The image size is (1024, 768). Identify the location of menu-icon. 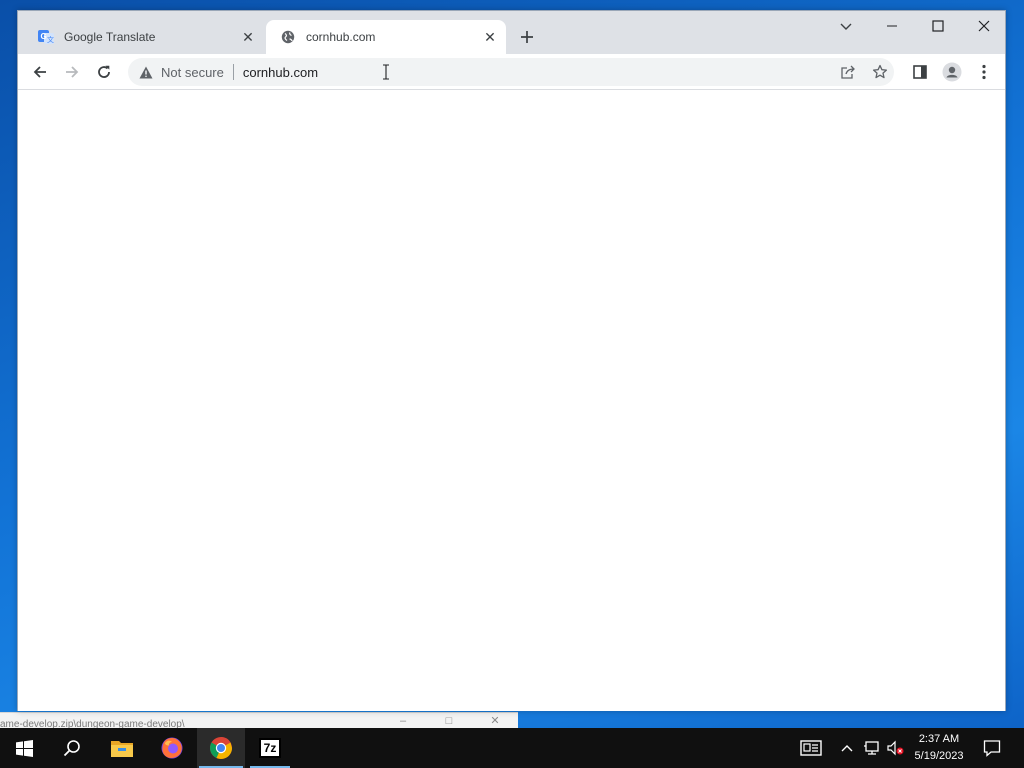
(984, 72).